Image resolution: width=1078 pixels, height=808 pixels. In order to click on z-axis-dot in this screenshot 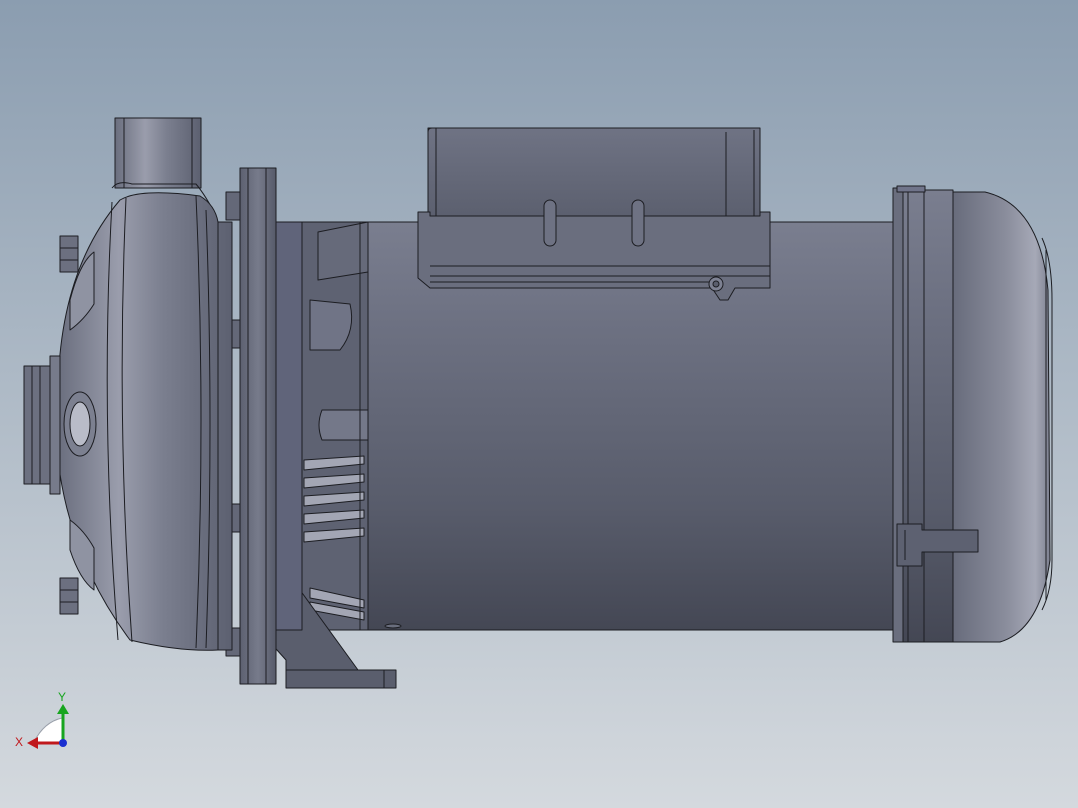, I will do `click(63, 743)`.